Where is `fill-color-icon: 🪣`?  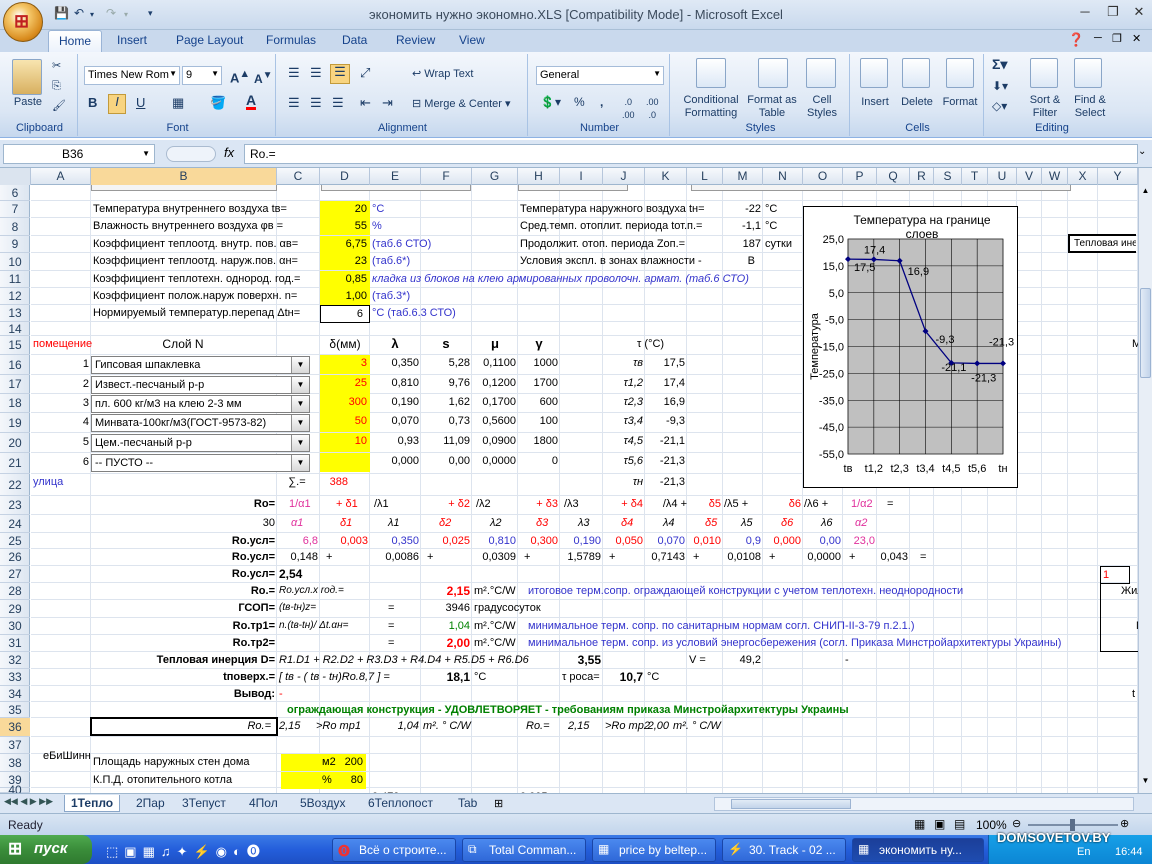
fill-color-icon: 🪣 is located at coordinates (218, 102).